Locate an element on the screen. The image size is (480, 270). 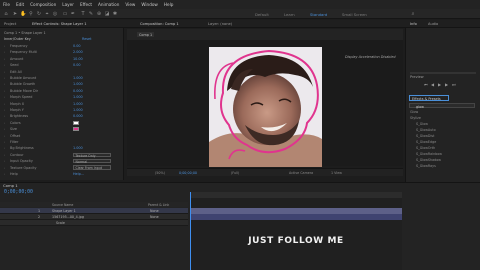
hand-tool-icon: ✋ is located at coordinates (23, 14).